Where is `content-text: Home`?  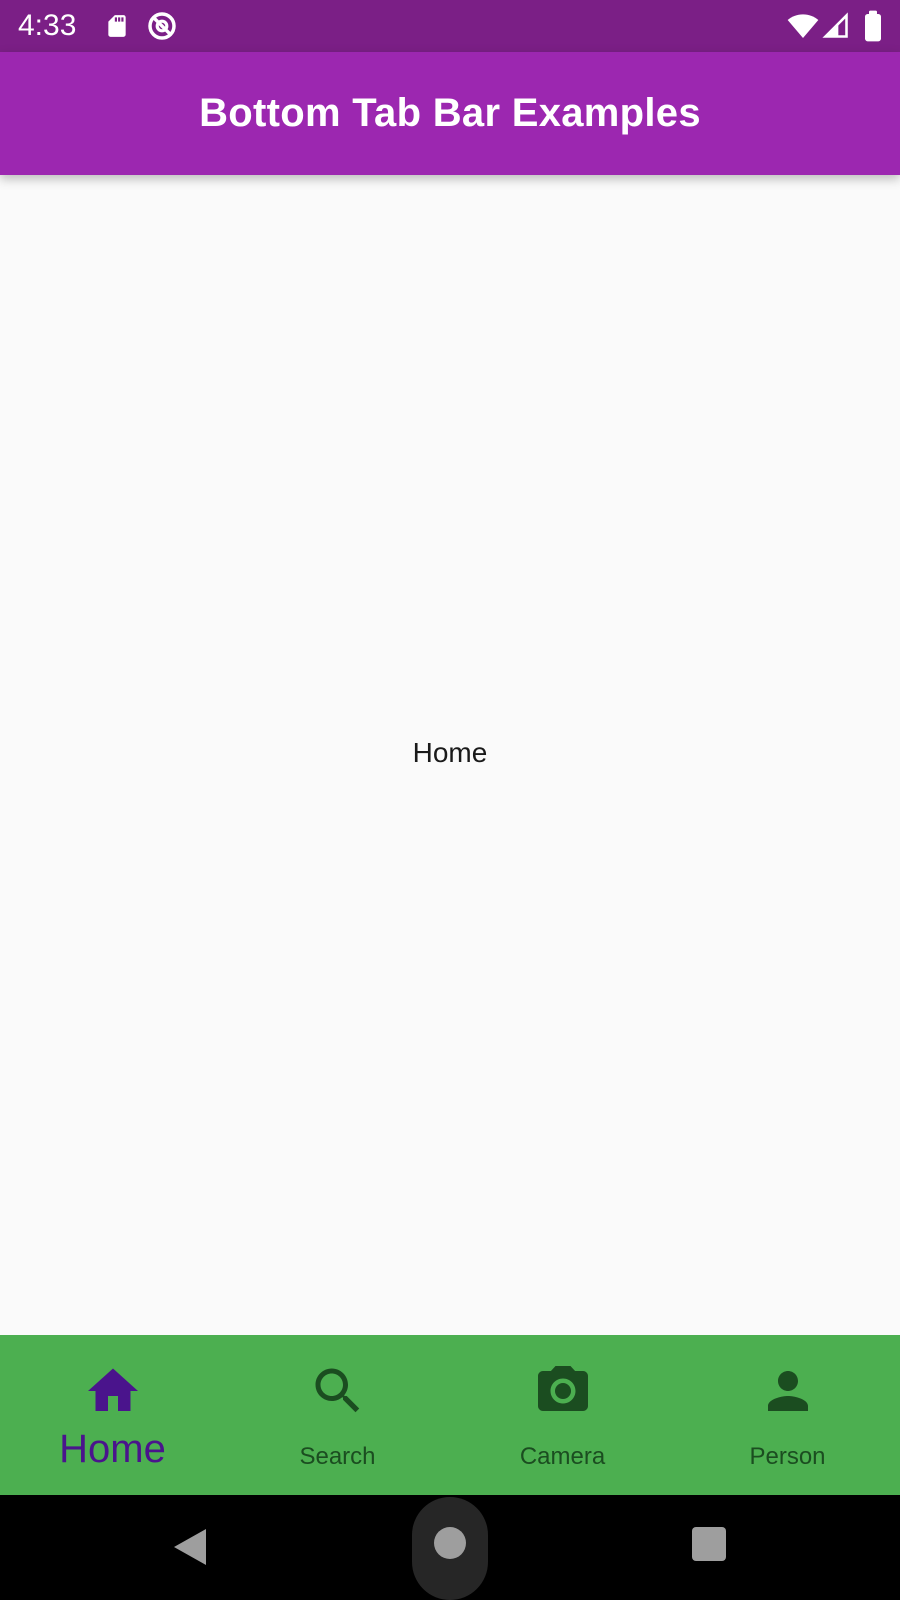 content-text: Home is located at coordinates (450, 752).